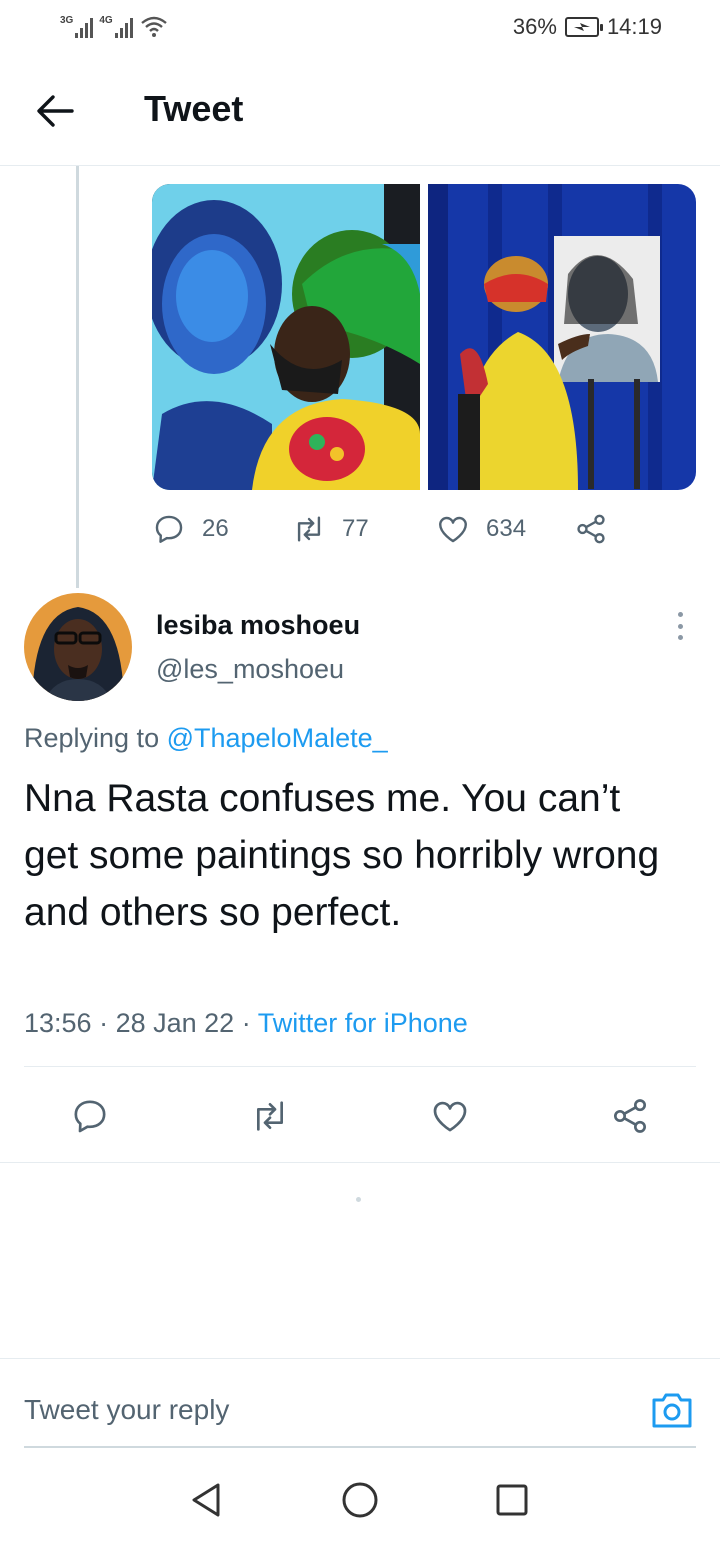 Image resolution: width=720 pixels, height=1541 pixels. I want to click on network-signal-2: 4G, so click(116, 26).